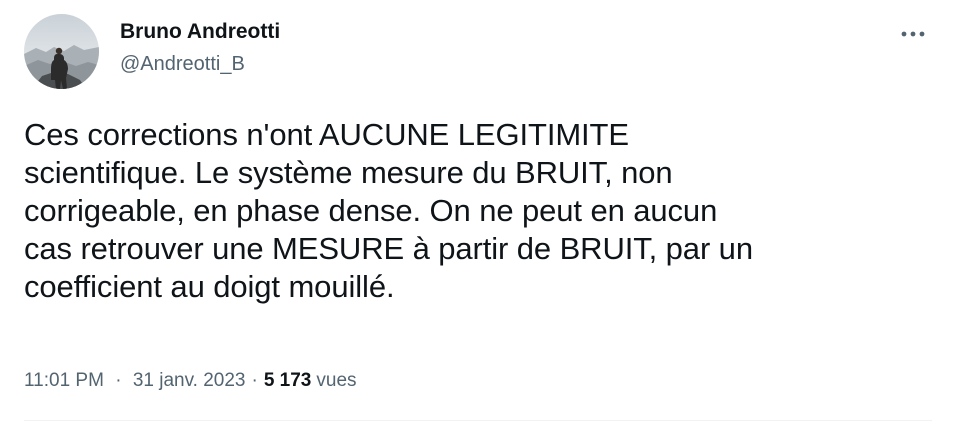 The width and height of the screenshot is (956, 426). What do you see at coordinates (182, 64) in the screenshot?
I see `author-handle: @Andreotti_B` at bounding box center [182, 64].